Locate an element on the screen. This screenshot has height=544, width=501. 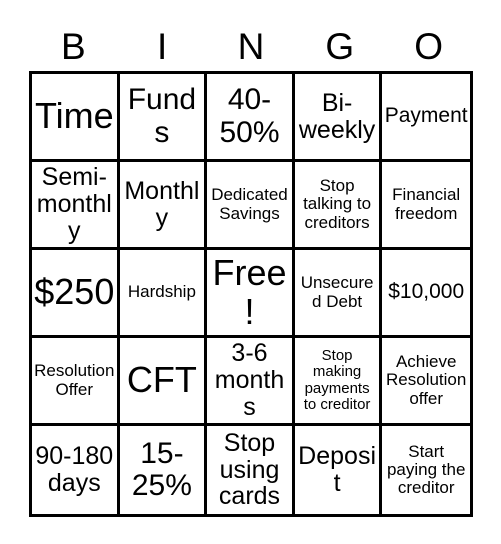
bingo-cell-label: Unsecured Debt is located at coordinates (337, 292).